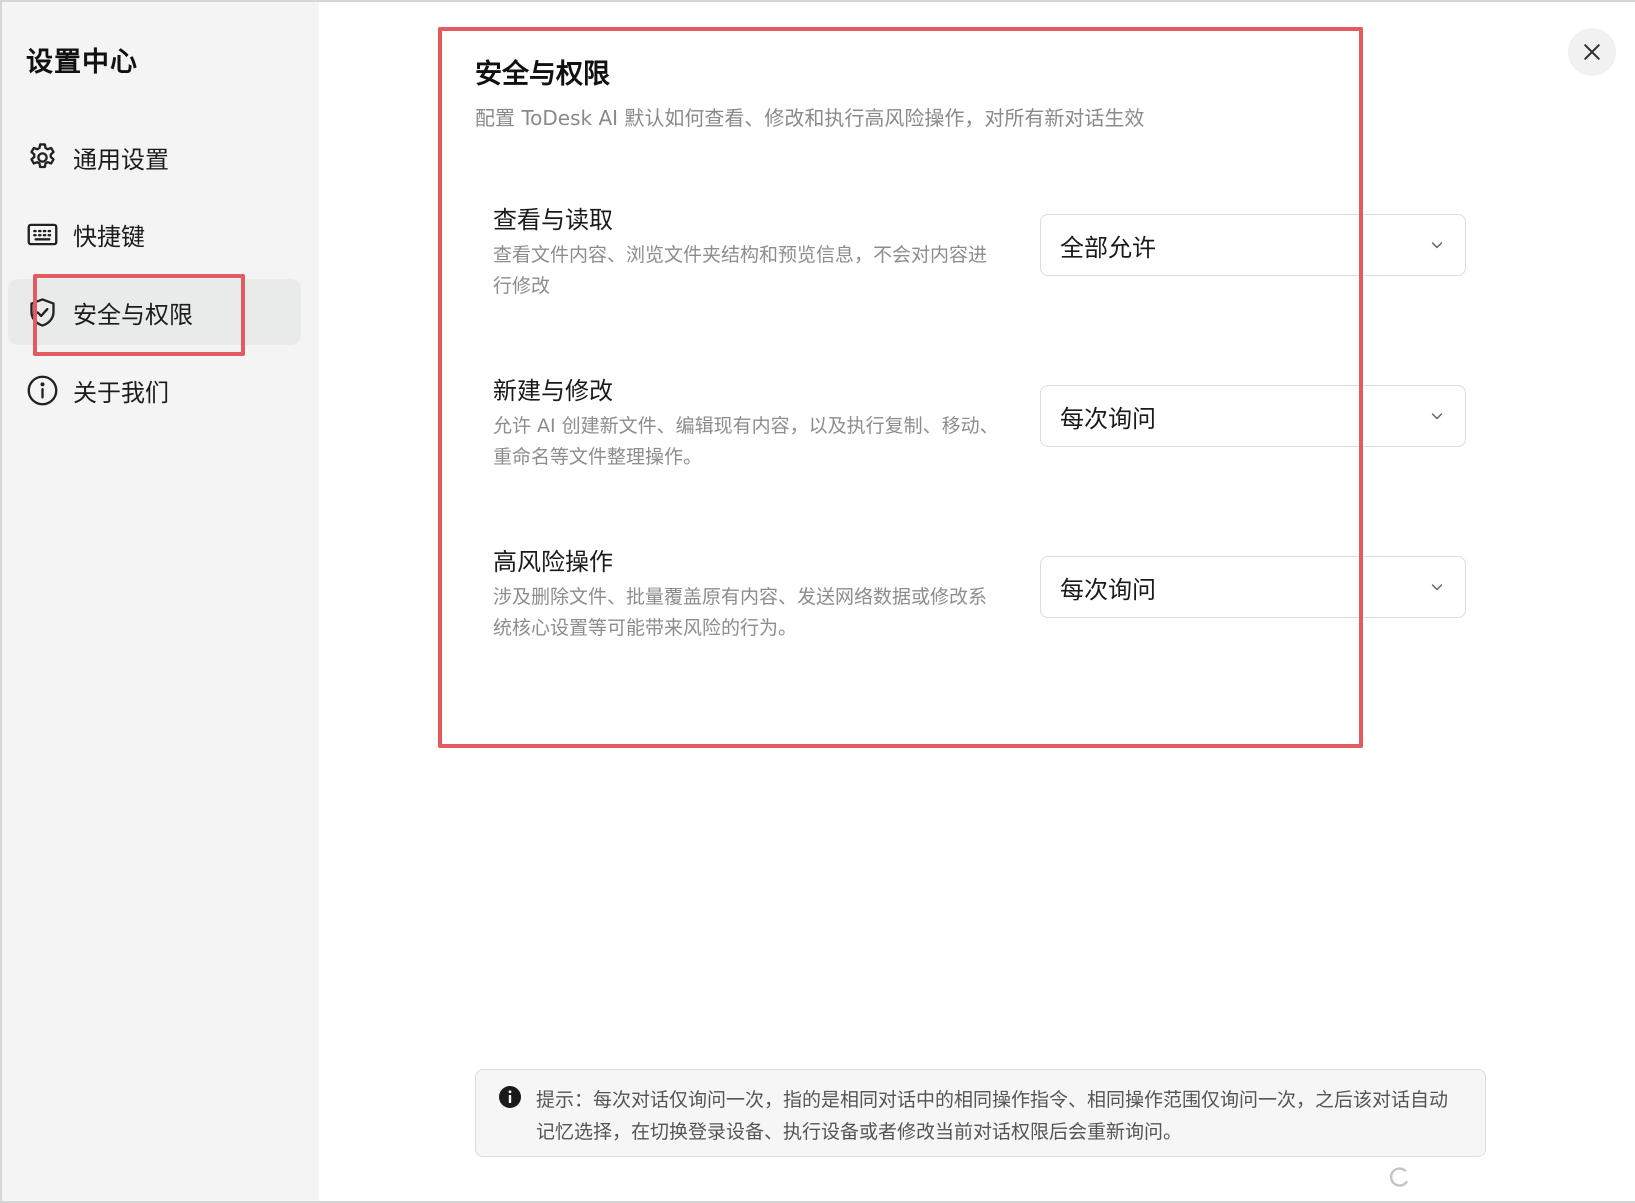 This screenshot has width=1635, height=1203. Describe the element at coordinates (553, 562) in the screenshot. I see `permission-title: 高风险操作` at that location.